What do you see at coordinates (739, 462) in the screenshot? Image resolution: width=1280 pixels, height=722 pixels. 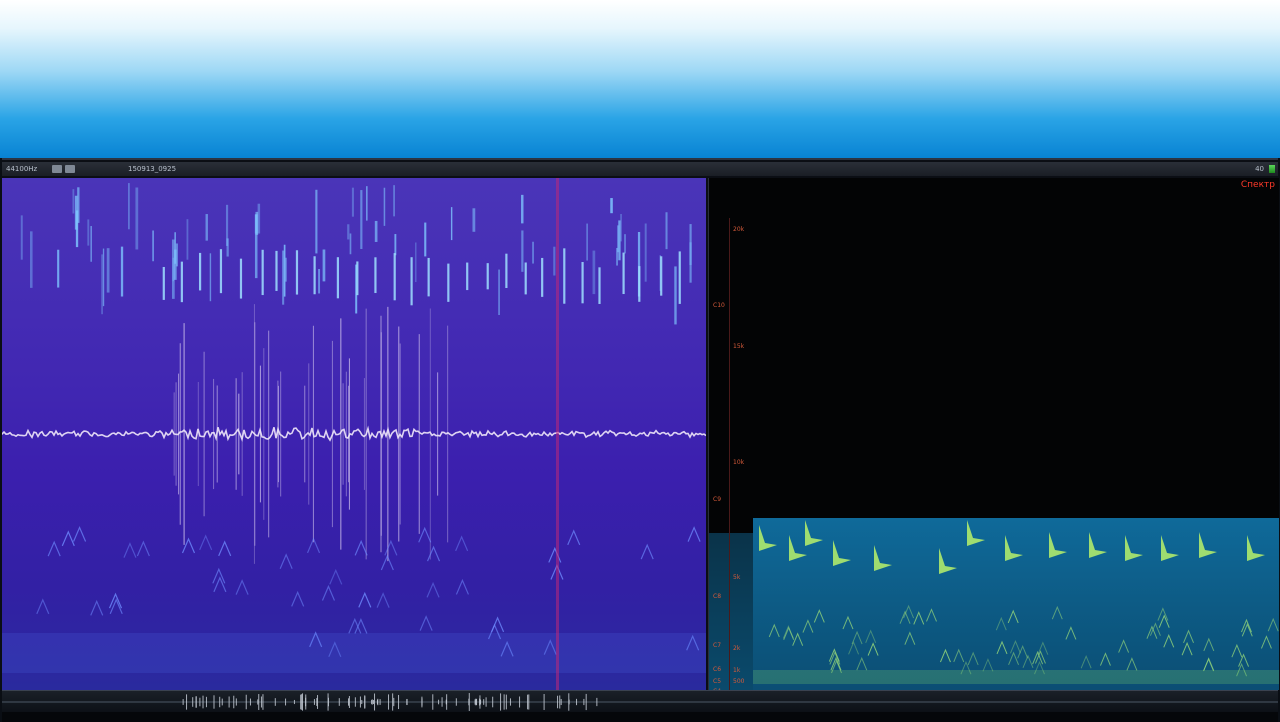 I see `axis-label: 10k` at bounding box center [739, 462].